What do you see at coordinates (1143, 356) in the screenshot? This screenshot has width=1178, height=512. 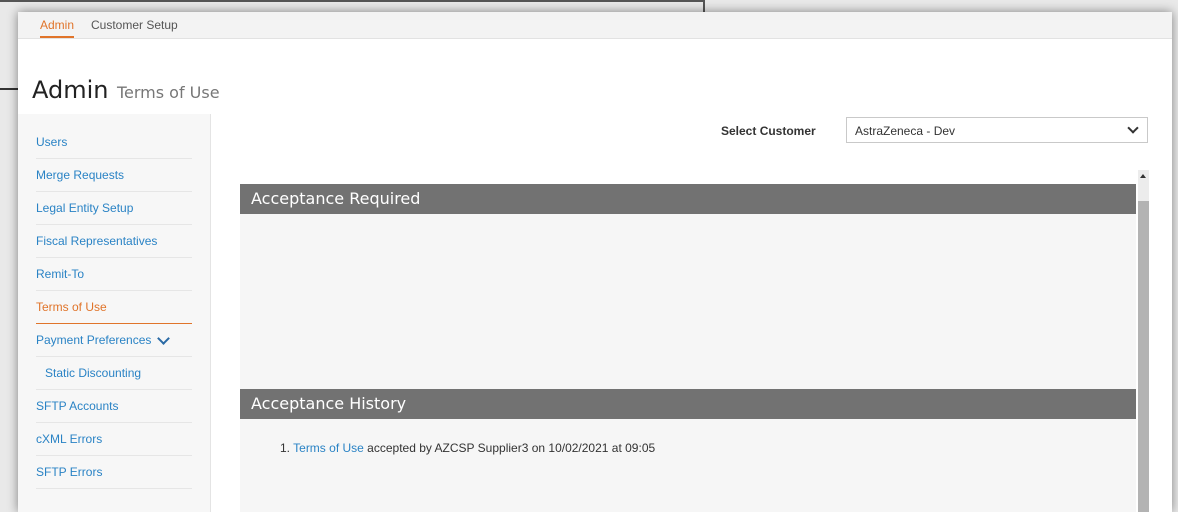 I see `scrollbar-thumb` at bounding box center [1143, 356].